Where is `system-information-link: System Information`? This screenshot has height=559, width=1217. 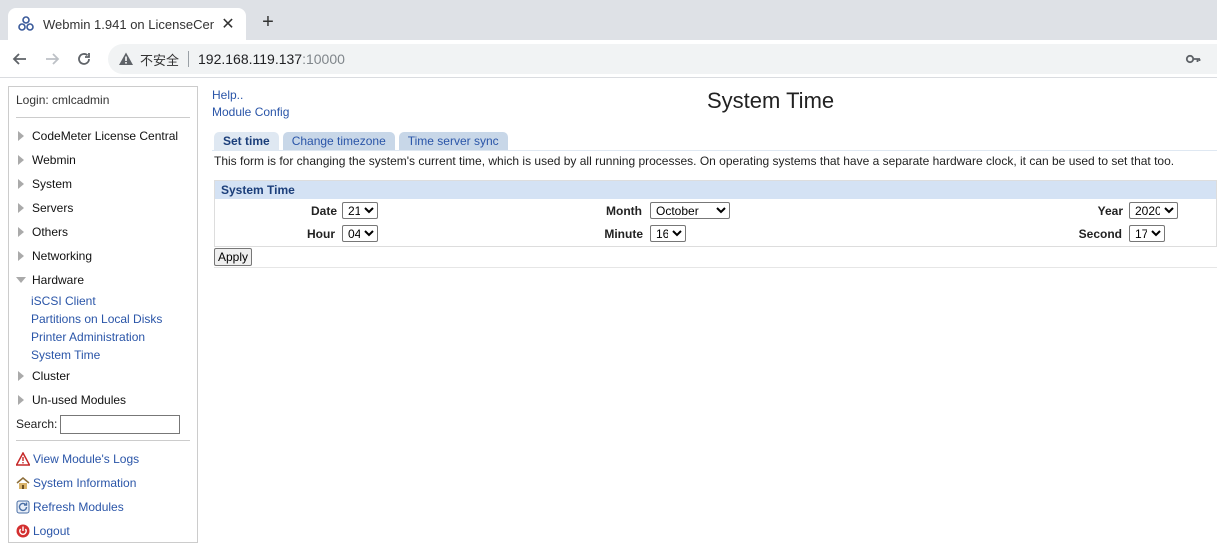
system-information-link: System Information is located at coordinates (103, 483).